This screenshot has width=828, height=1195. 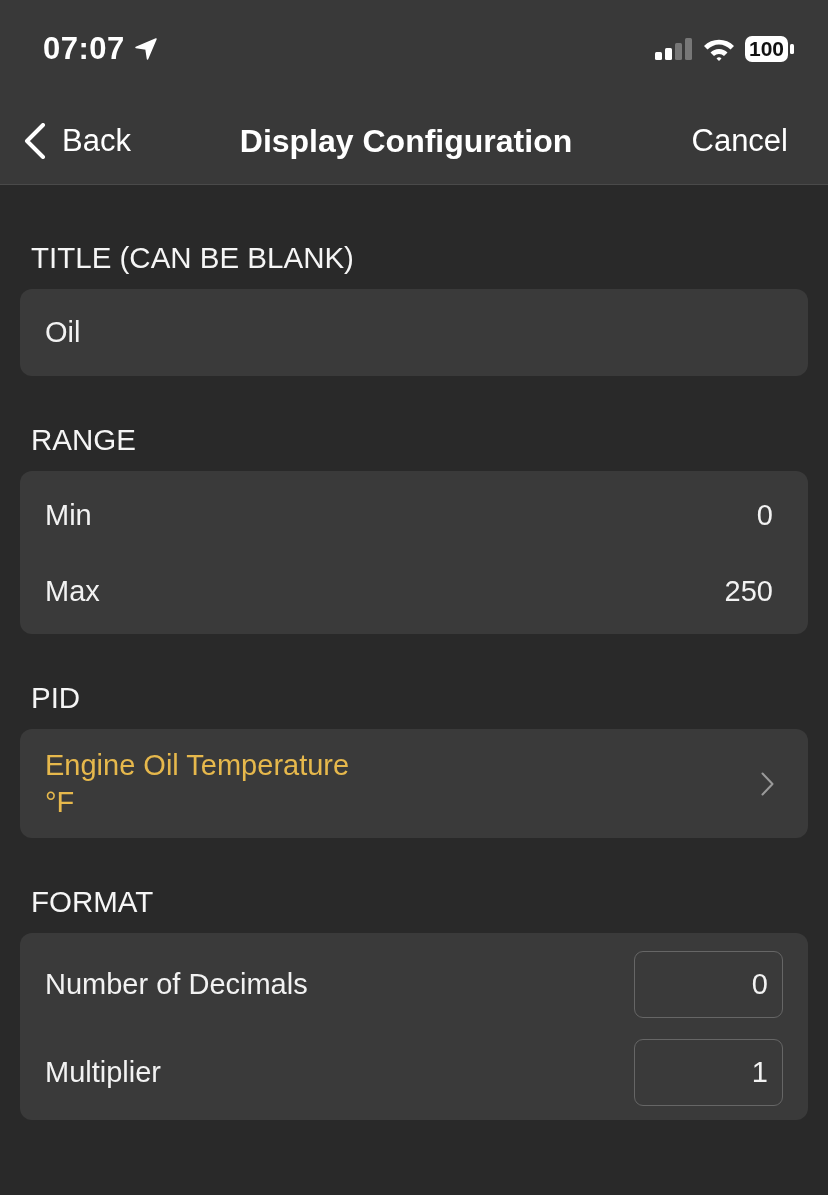 What do you see at coordinates (792, 49) in the screenshot?
I see `battery-tip-icon` at bounding box center [792, 49].